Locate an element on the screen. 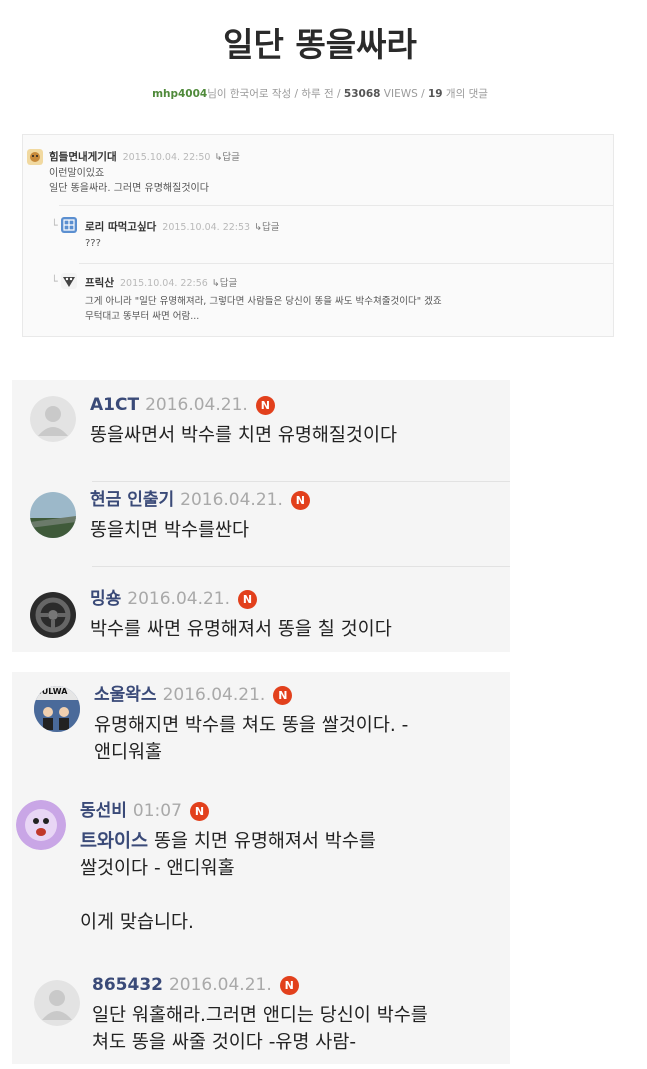 The height and width of the screenshot is (1069, 647). comment-author: A1CT is located at coordinates (114, 405).